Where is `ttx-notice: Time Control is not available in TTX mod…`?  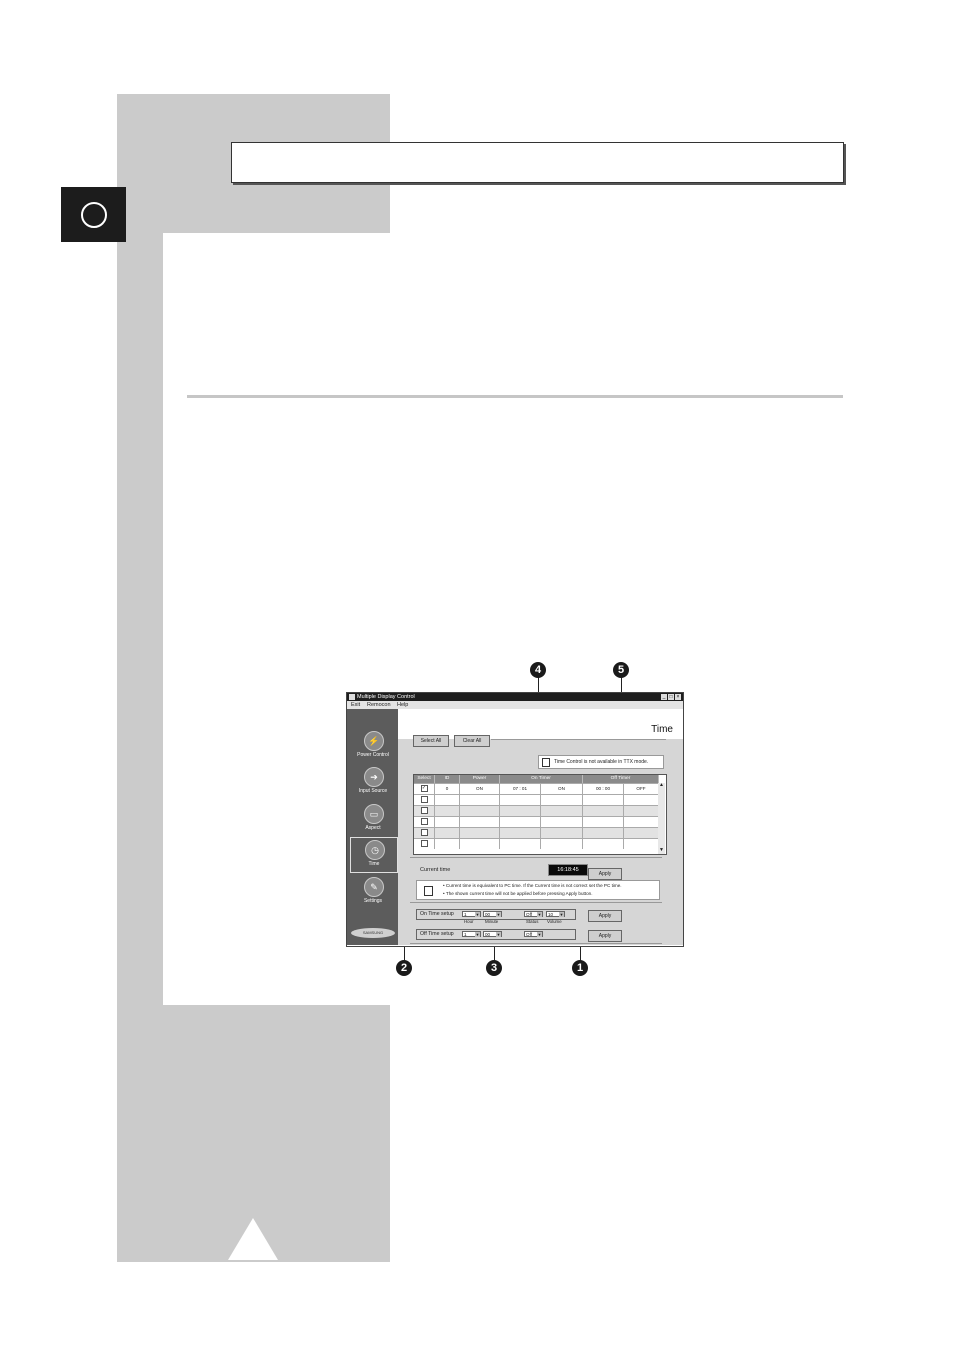
ttx-notice: Time Control is not available in TTX mod… is located at coordinates (601, 762).